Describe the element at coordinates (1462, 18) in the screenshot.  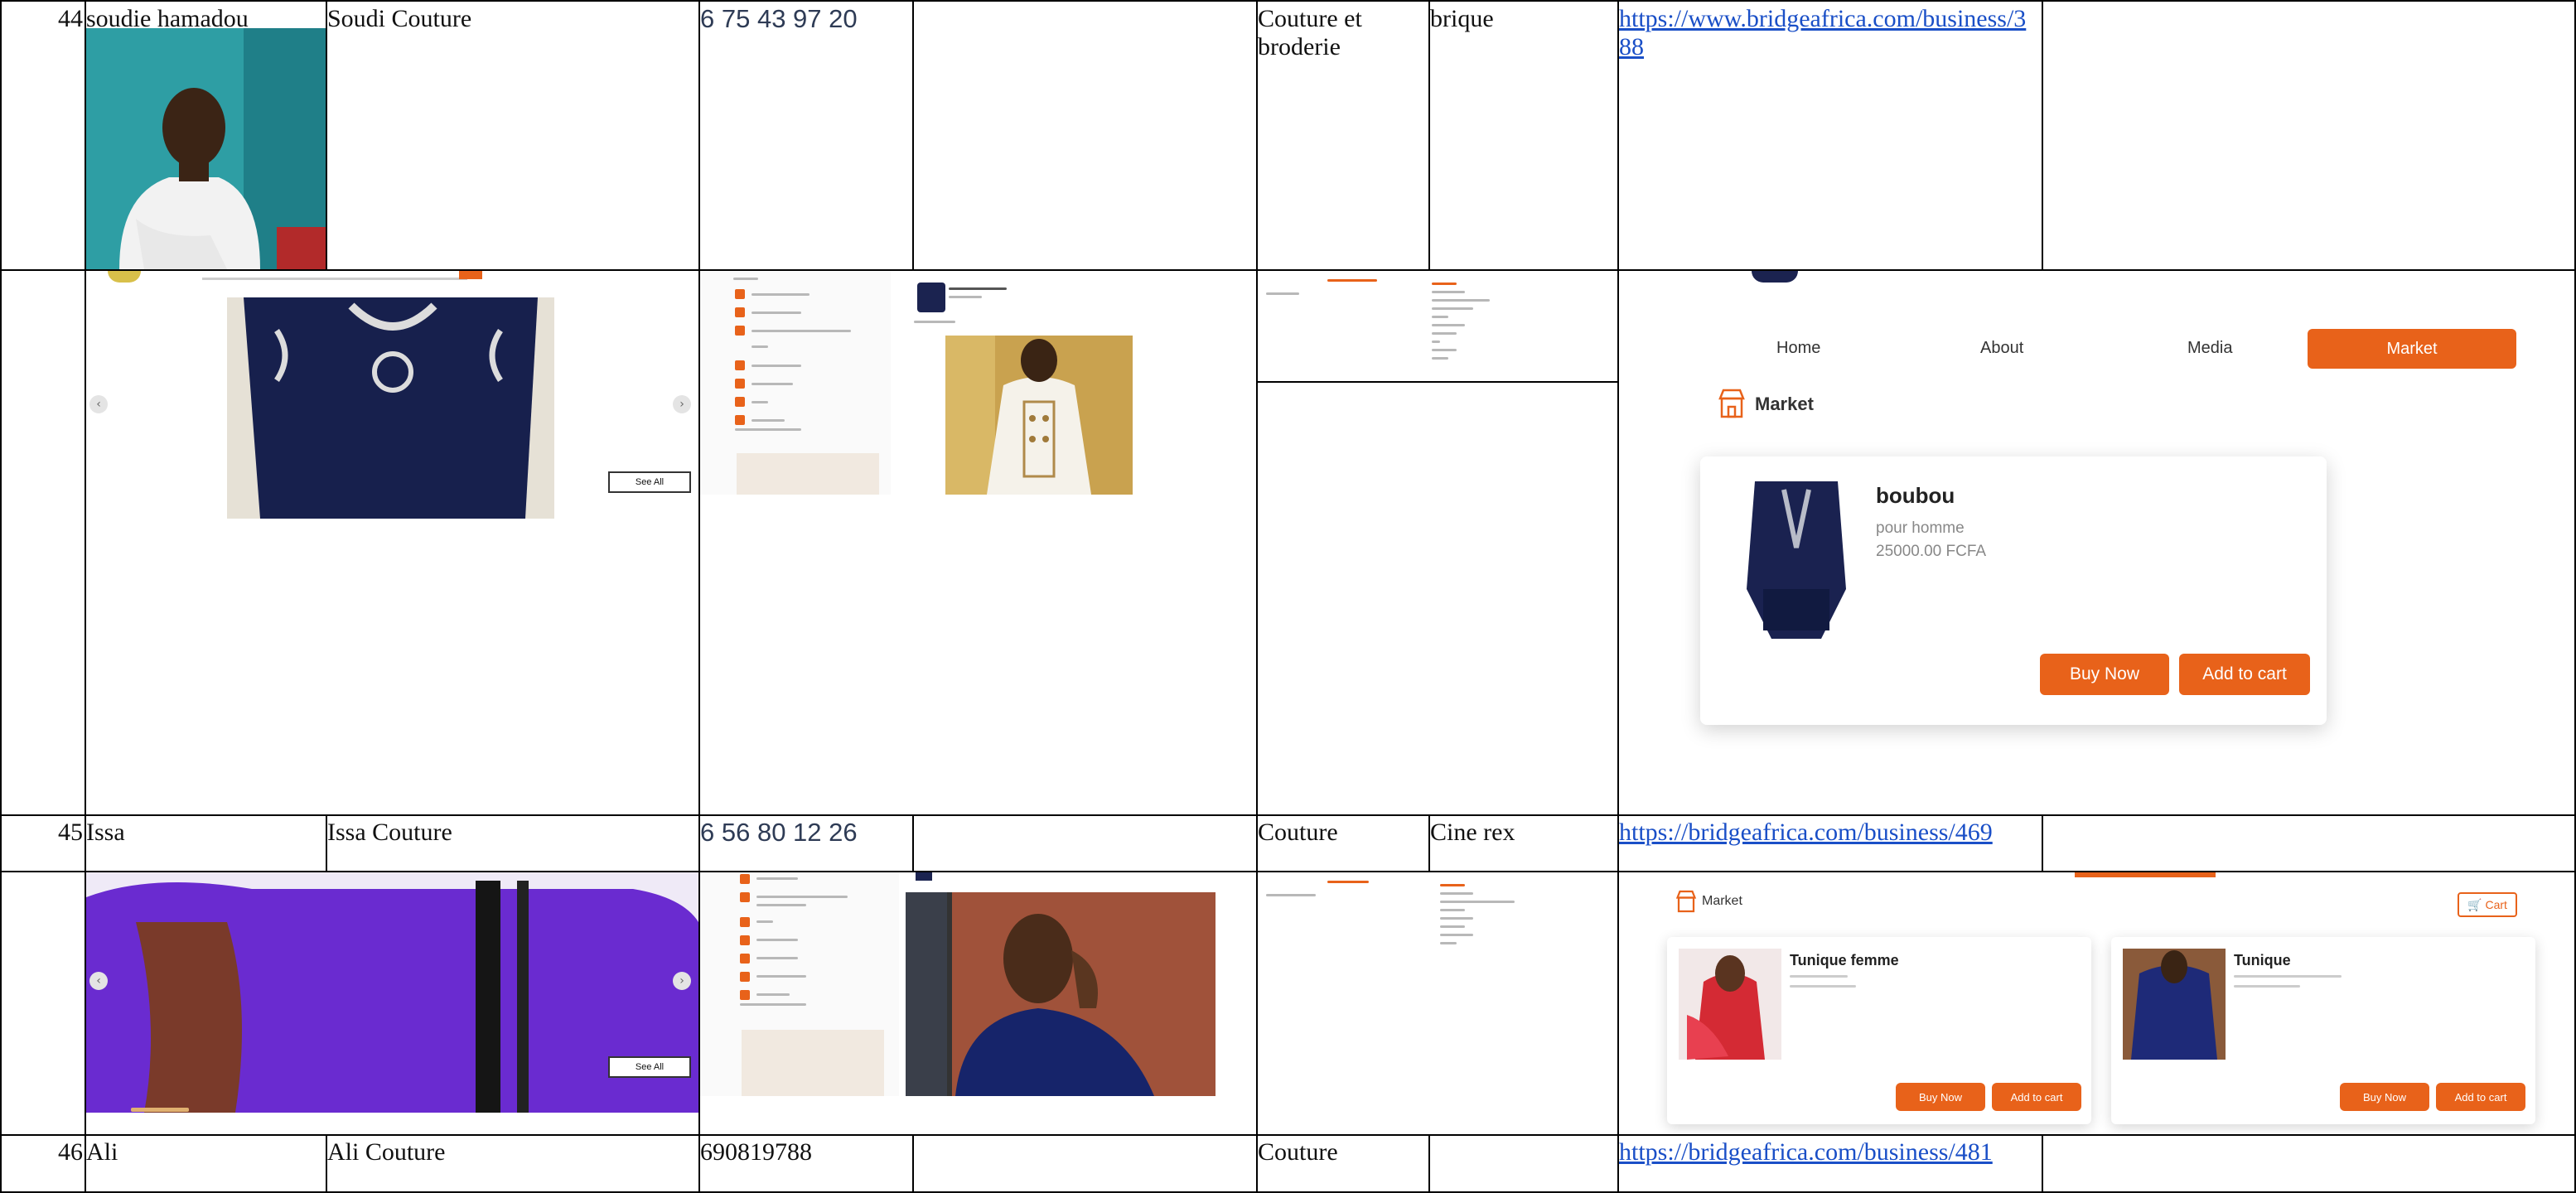
I see `location: brique` at that location.